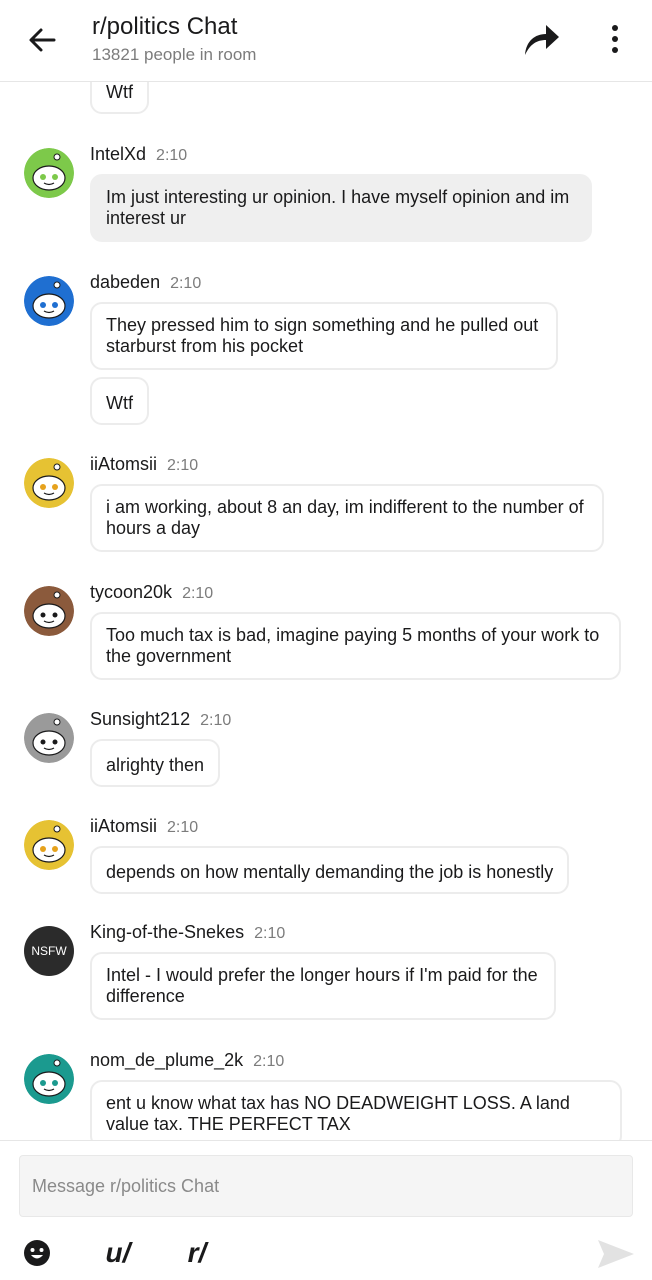 This screenshot has height=1280, width=652. What do you see at coordinates (167, 932) in the screenshot?
I see `username: King-of-the-Snekes` at bounding box center [167, 932].